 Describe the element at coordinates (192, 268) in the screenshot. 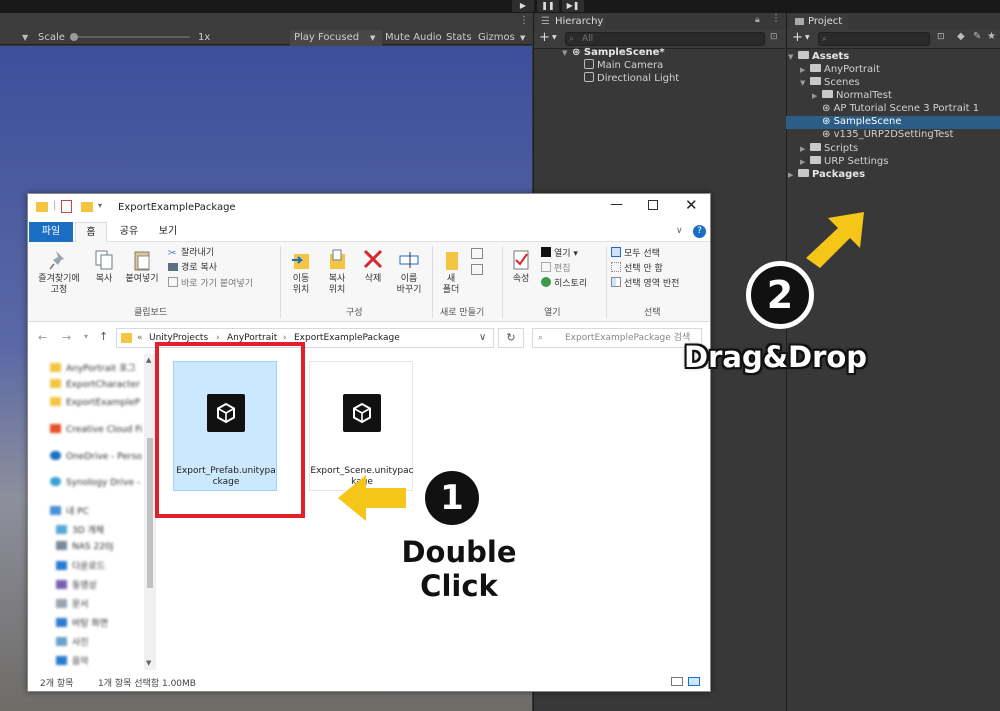

I see `copy-path-button: 경로 복사` at that location.